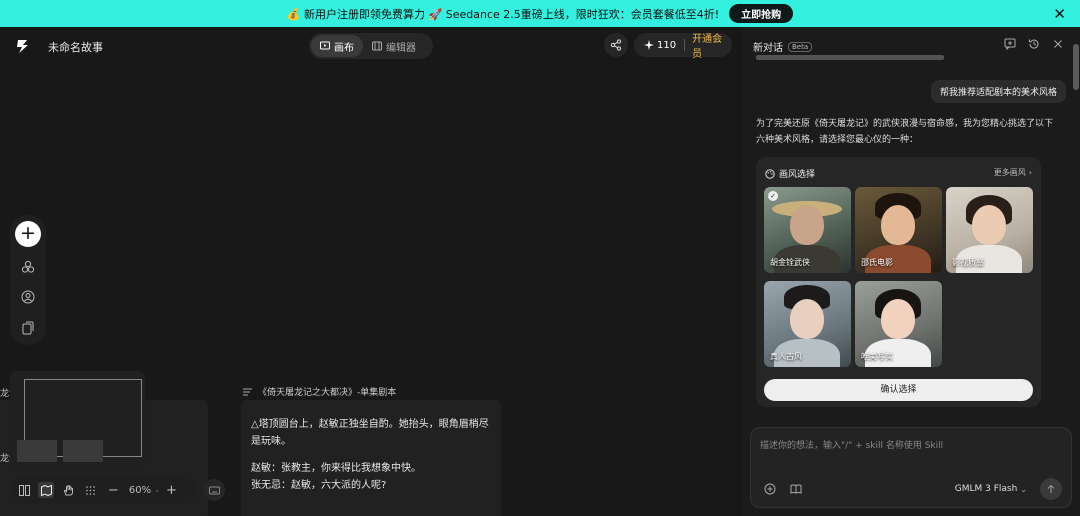 This screenshot has width=1080, height=516. What do you see at coordinates (171, 490) in the screenshot?
I see `zoom-in-button: +` at bounding box center [171, 490].